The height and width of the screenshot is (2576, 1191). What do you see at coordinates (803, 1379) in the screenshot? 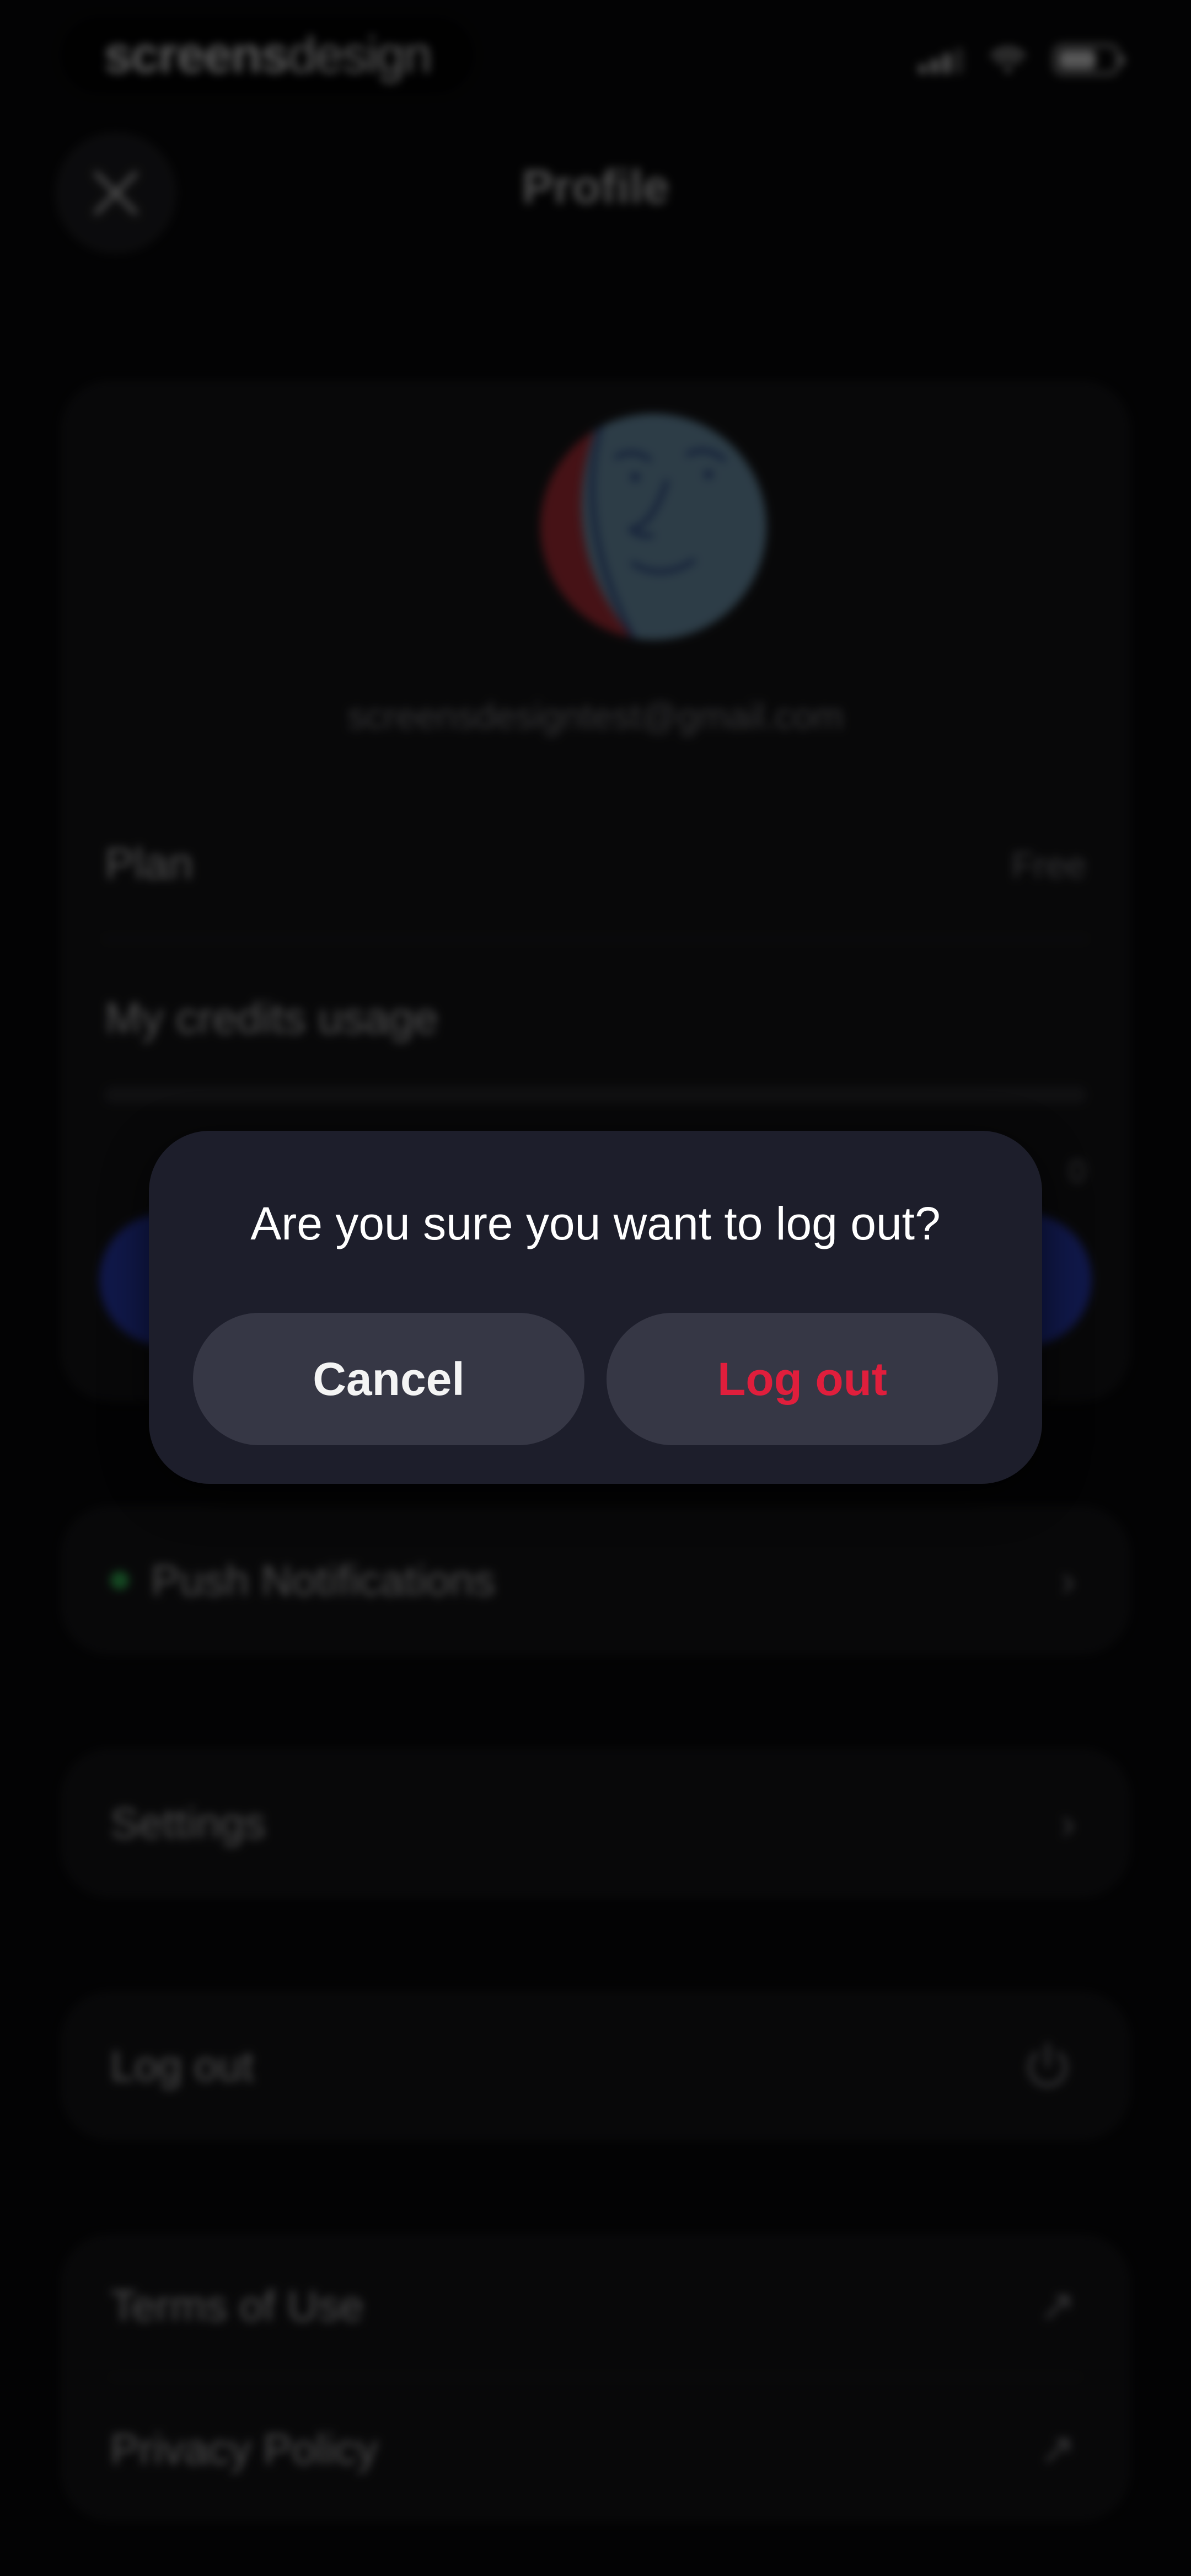
I see `confirm-logout-button: Log out` at bounding box center [803, 1379].